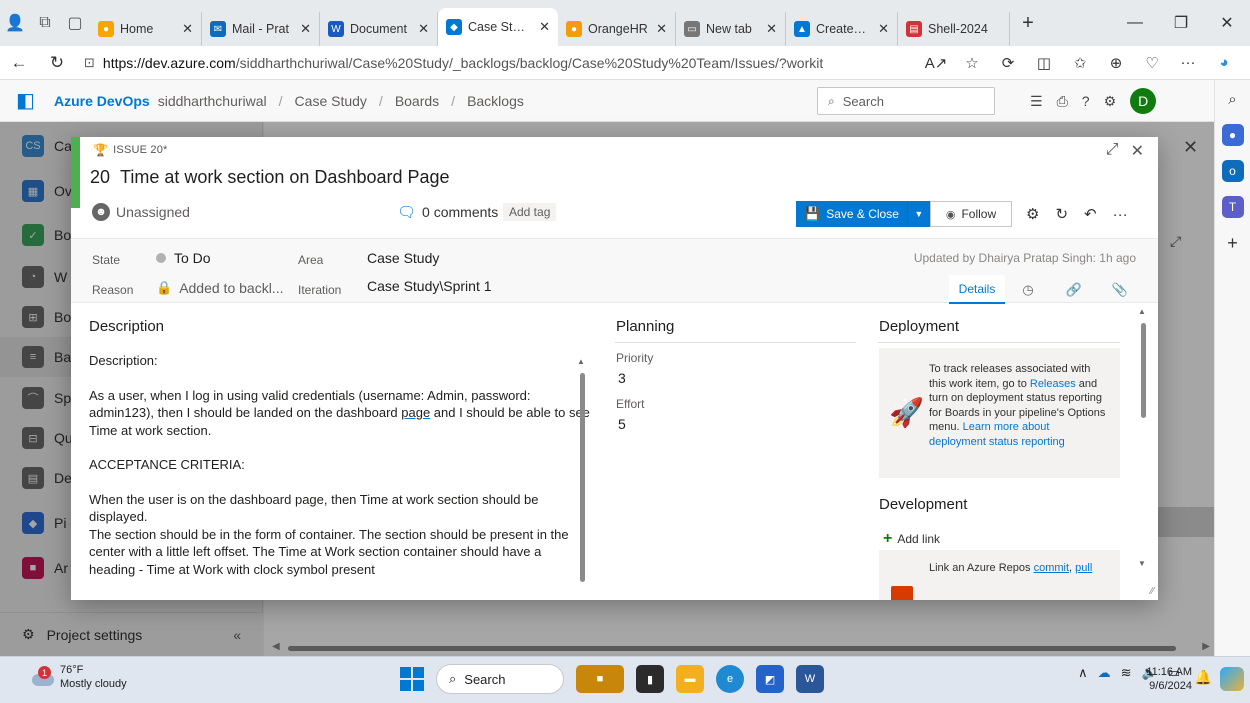  I want to click on wifi-icon: ≋, so click(1126, 673).